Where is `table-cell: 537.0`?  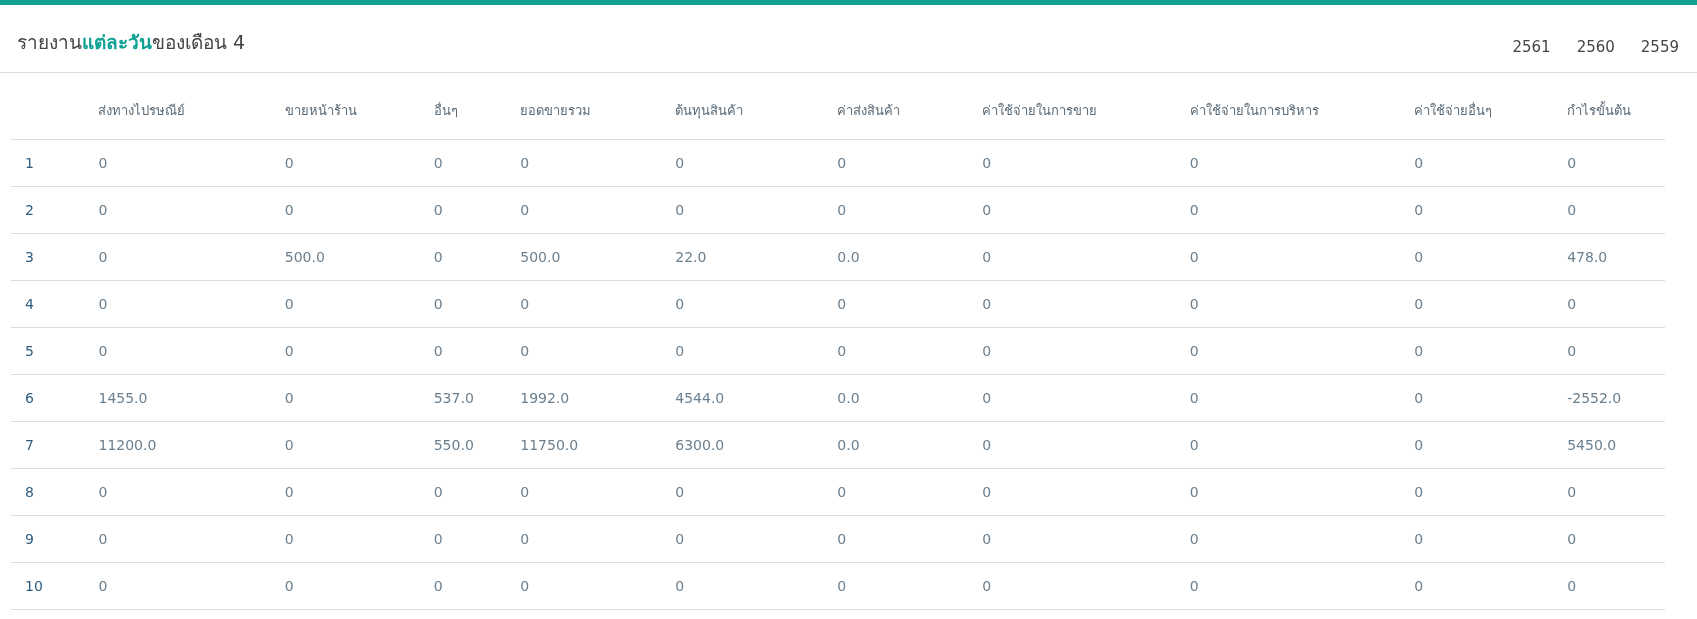
table-cell: 537.0 is located at coordinates (453, 398).